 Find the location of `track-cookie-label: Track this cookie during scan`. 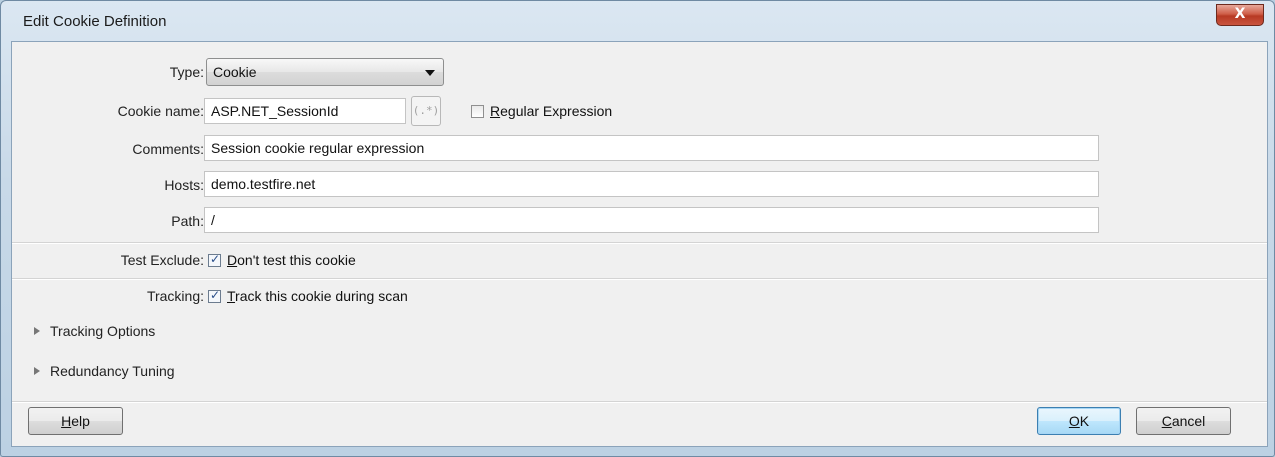

track-cookie-label: Track this cookie during scan is located at coordinates (317, 296).